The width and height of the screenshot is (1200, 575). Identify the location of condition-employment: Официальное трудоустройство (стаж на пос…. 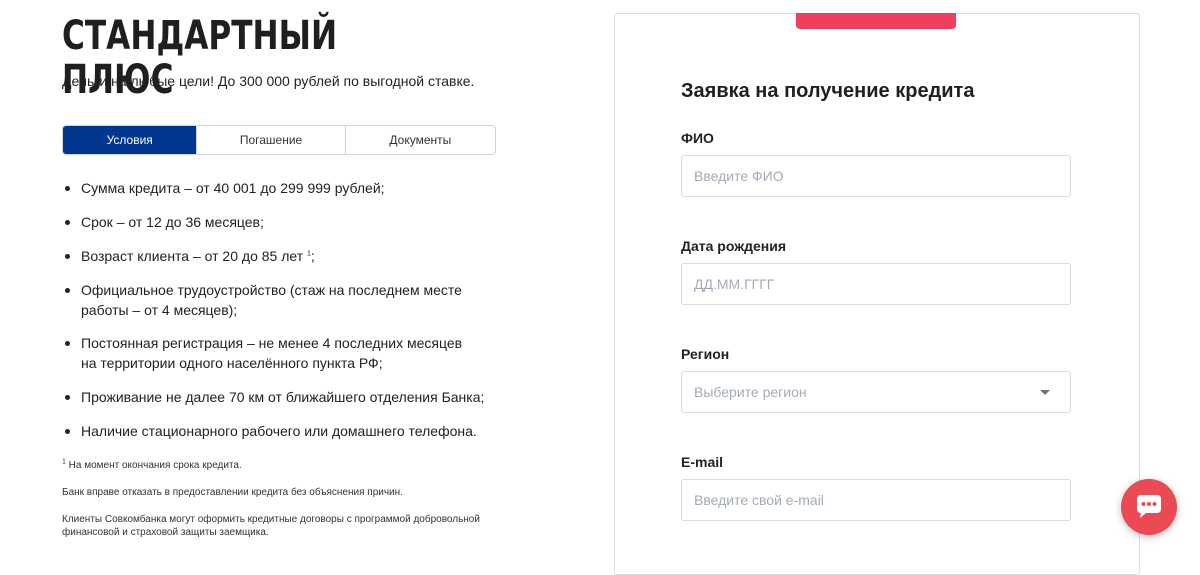
(271, 300).